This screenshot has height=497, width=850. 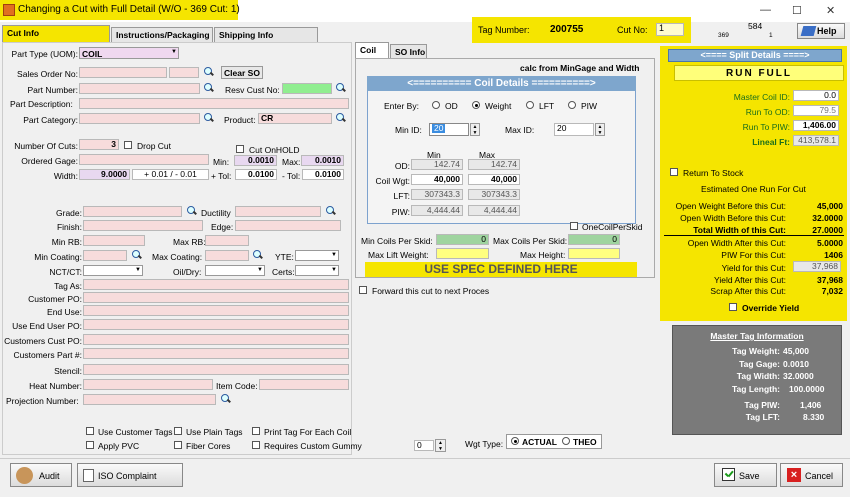 I want to click on weight-radio, so click(x=476, y=105).